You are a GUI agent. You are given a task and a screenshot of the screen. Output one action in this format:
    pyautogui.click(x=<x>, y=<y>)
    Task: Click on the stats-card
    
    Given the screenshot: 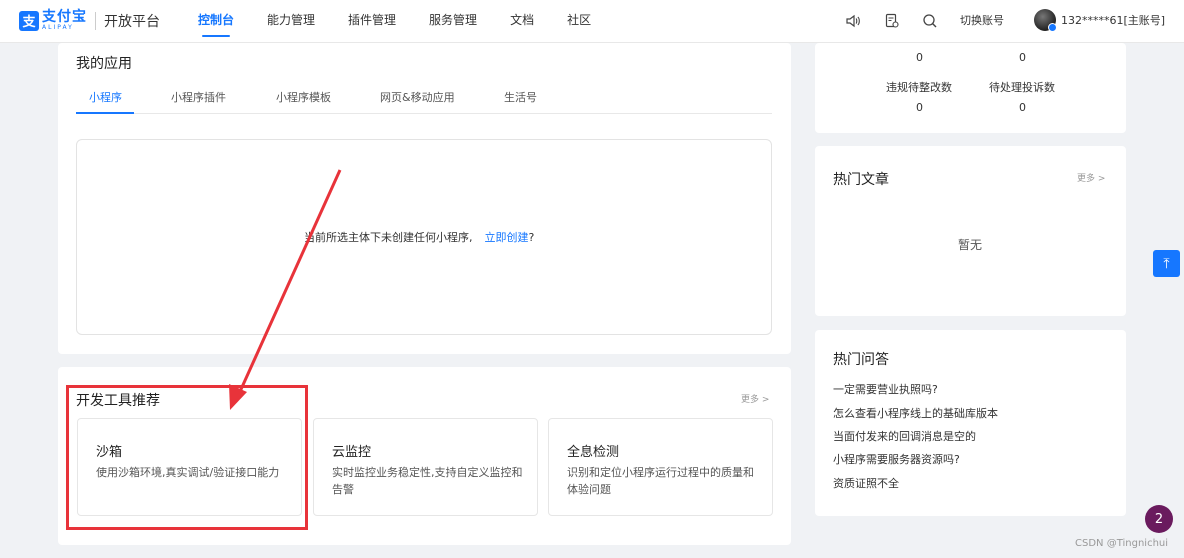 What is the action you would take?
    pyautogui.click(x=970, y=88)
    